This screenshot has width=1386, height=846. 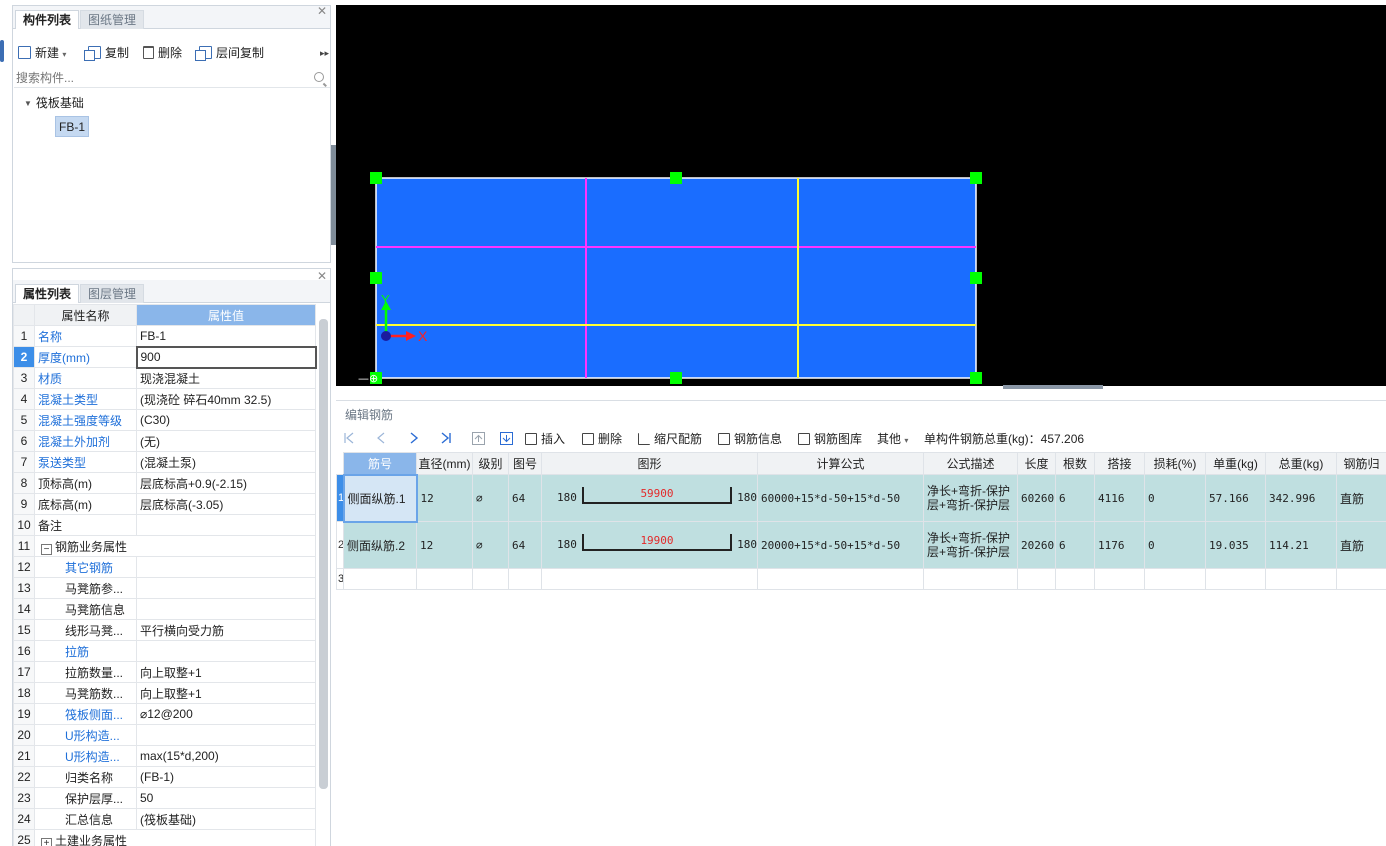 I want to click on property-row: 11− 钢筋业务属性, so click(x=164, y=546).